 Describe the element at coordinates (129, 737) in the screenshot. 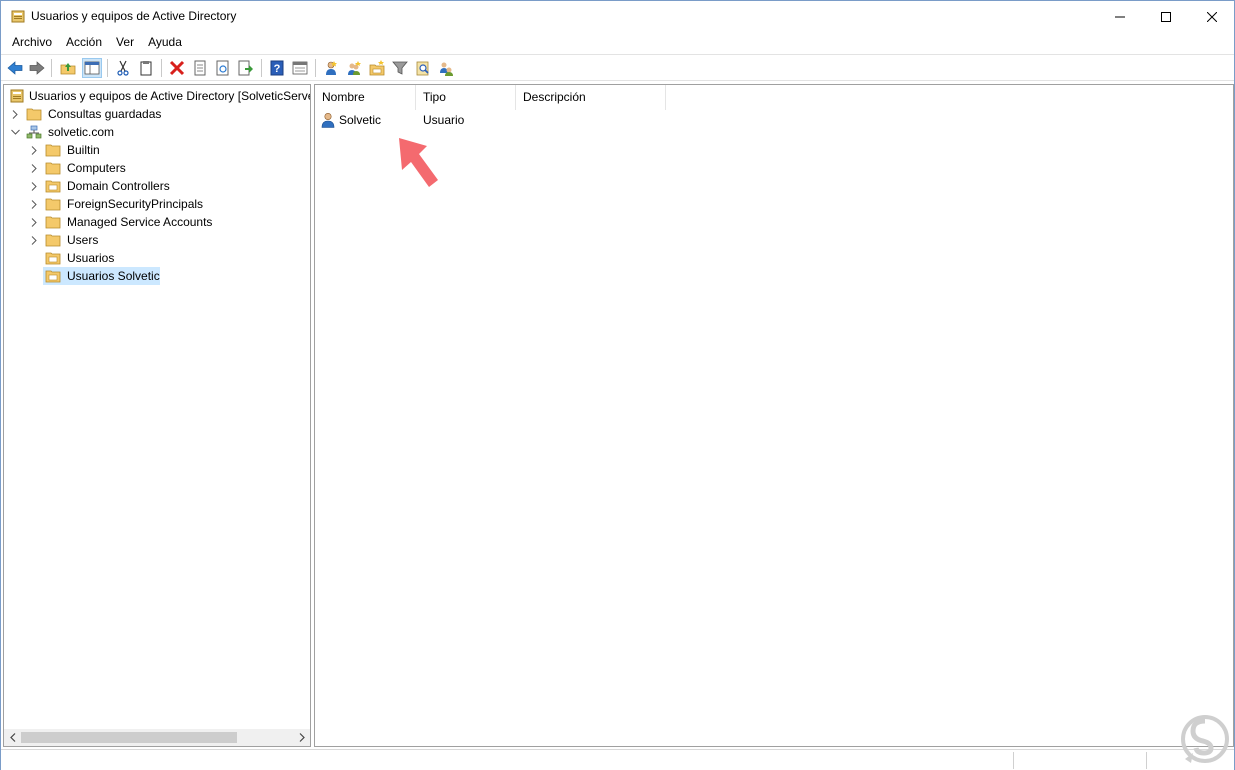

I see `scrollbar-thumb` at that location.